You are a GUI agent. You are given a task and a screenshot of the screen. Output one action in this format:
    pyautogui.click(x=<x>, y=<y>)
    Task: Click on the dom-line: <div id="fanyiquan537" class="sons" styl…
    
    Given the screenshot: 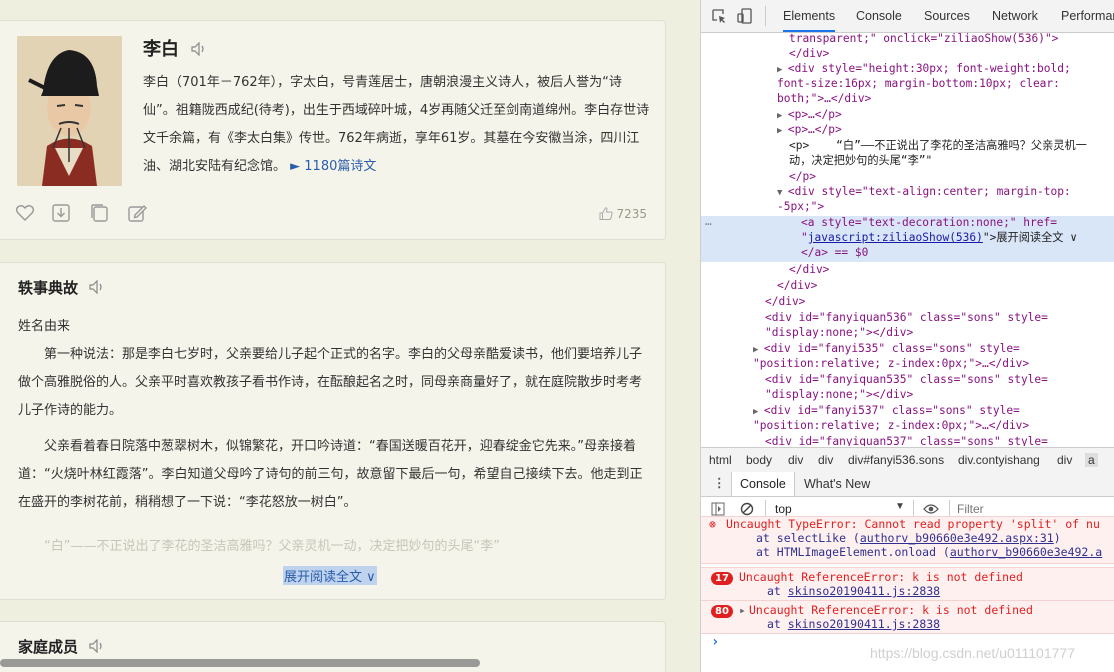 What is the action you would take?
    pyautogui.click(x=906, y=440)
    